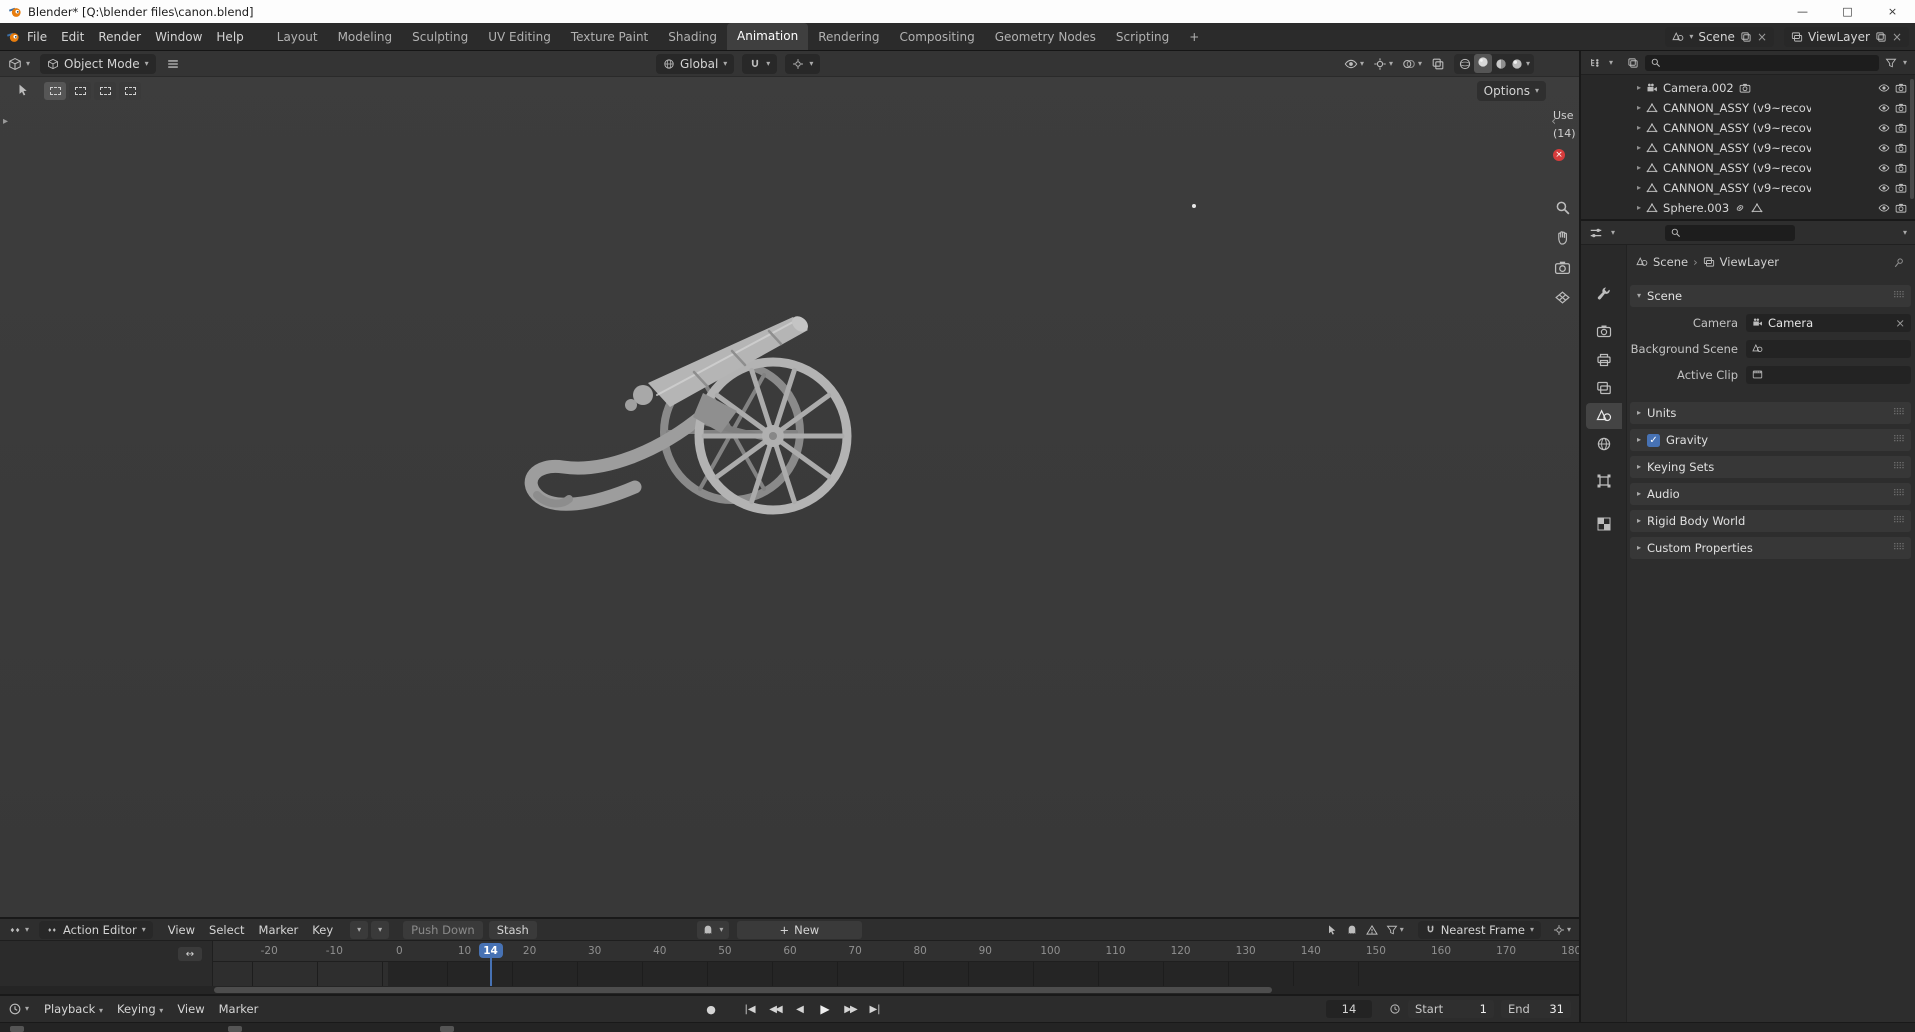  What do you see at coordinates (1770, 494) in the screenshot?
I see `panel-header-audio: ▸ Audio ⠿⠿` at bounding box center [1770, 494].